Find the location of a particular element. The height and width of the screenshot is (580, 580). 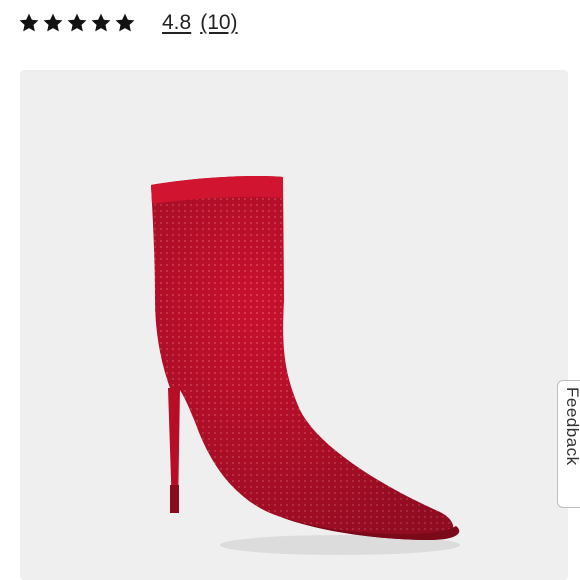

review-count-link: (10) is located at coordinates (218, 23).